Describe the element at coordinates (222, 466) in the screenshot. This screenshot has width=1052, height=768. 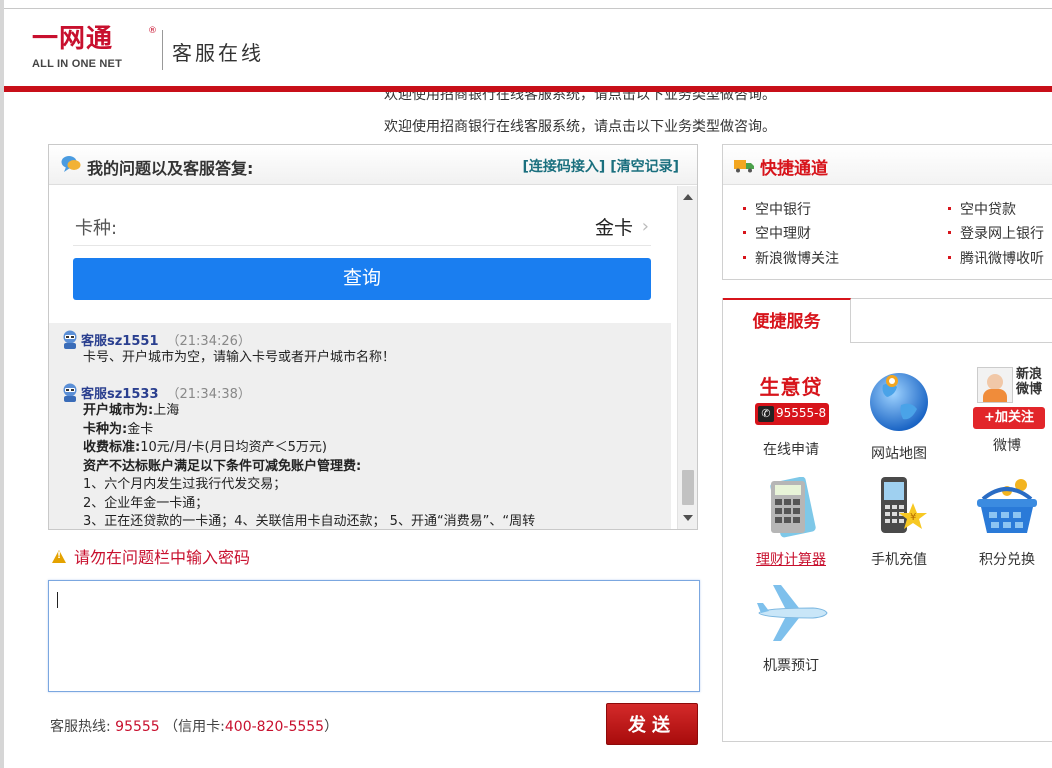
I see `line-label: 资产不达标账户满足以下条件可减免账户管理费:` at that location.